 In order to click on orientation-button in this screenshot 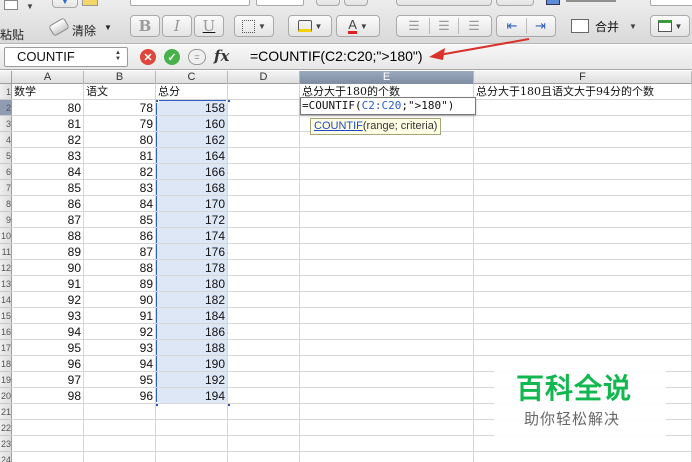, I will do `click(515, 3)`.